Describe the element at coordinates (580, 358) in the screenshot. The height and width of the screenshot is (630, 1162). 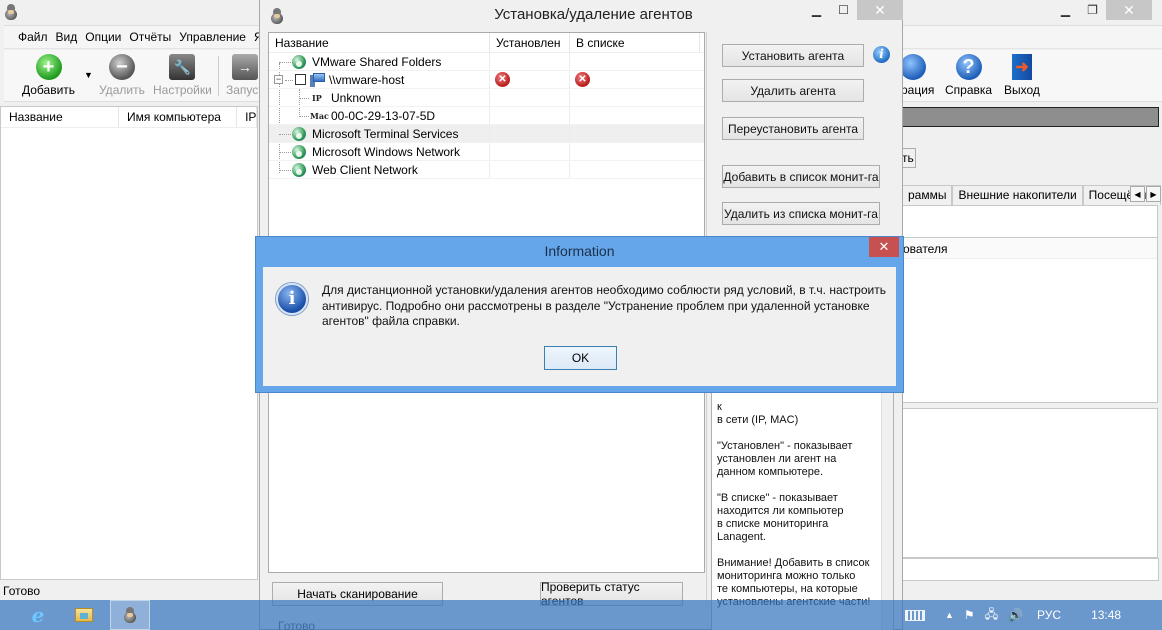
I see `ok-button: OK` at that location.